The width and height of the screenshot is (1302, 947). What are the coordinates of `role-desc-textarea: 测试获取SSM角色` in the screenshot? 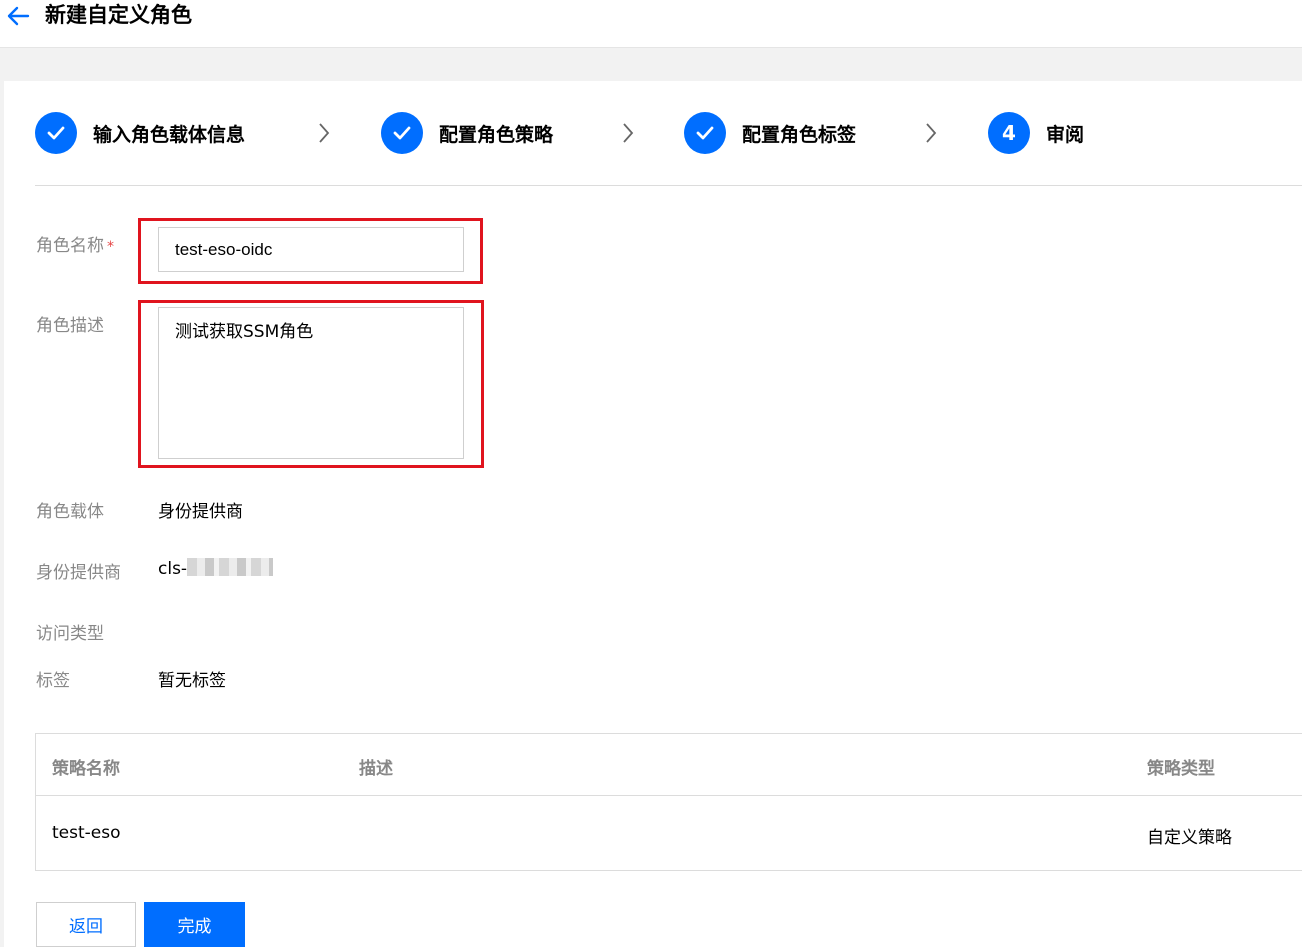 It's located at (311, 383).